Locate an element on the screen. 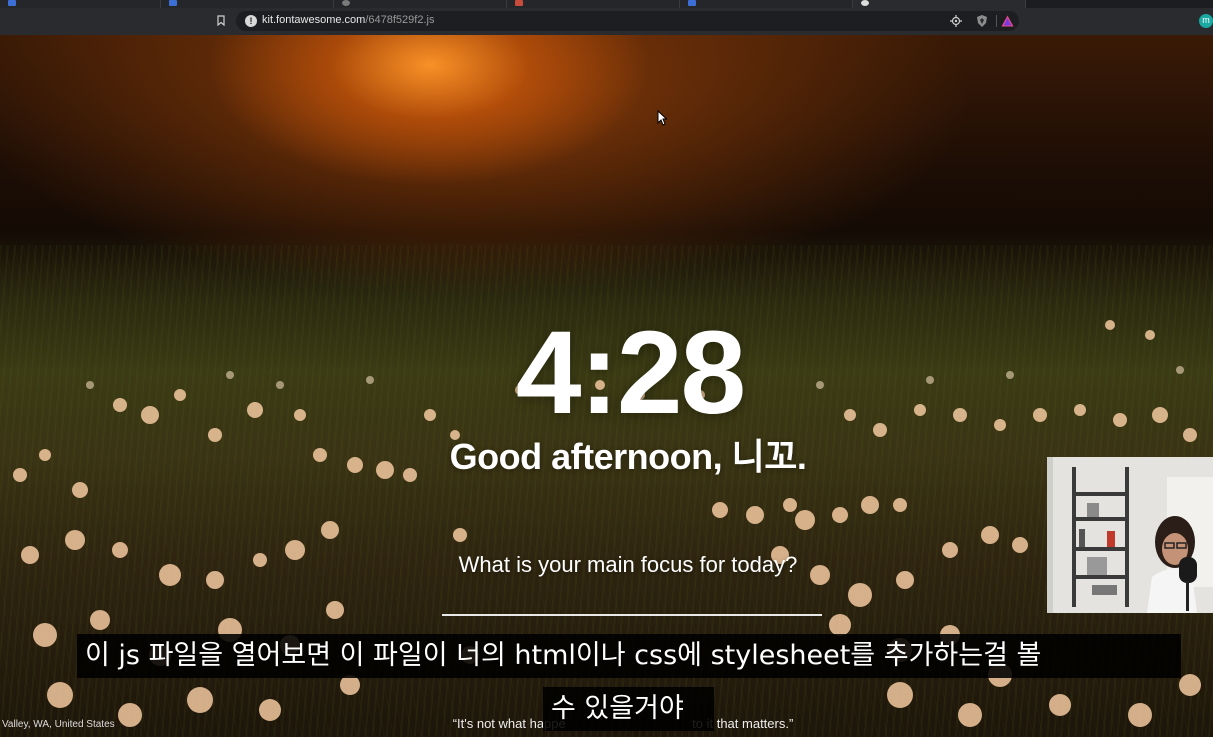 This screenshot has width=1213, height=737. bookmark-icon is located at coordinates (221, 20).